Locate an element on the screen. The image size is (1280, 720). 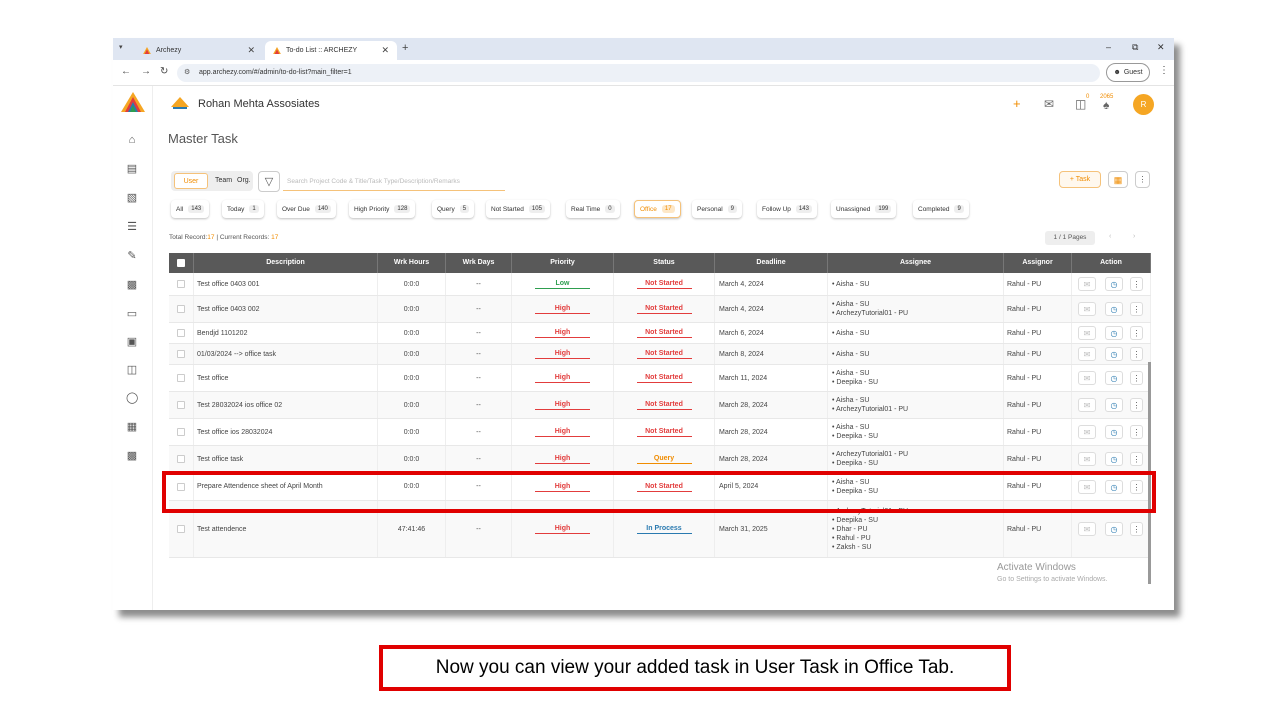
more-options-icon: ⋮ is located at coordinates (1142, 179).